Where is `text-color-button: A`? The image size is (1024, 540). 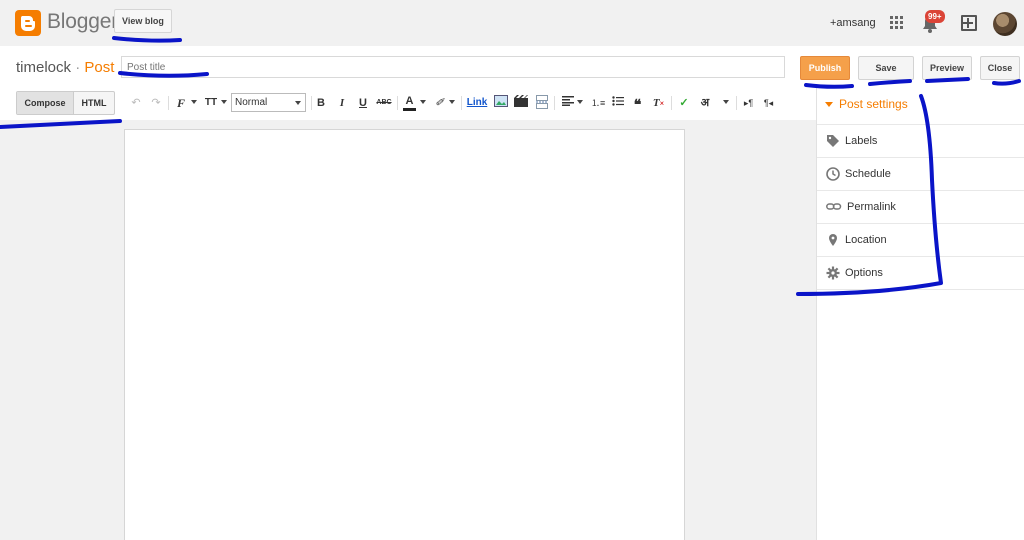 text-color-button: A is located at coordinates (409, 103).